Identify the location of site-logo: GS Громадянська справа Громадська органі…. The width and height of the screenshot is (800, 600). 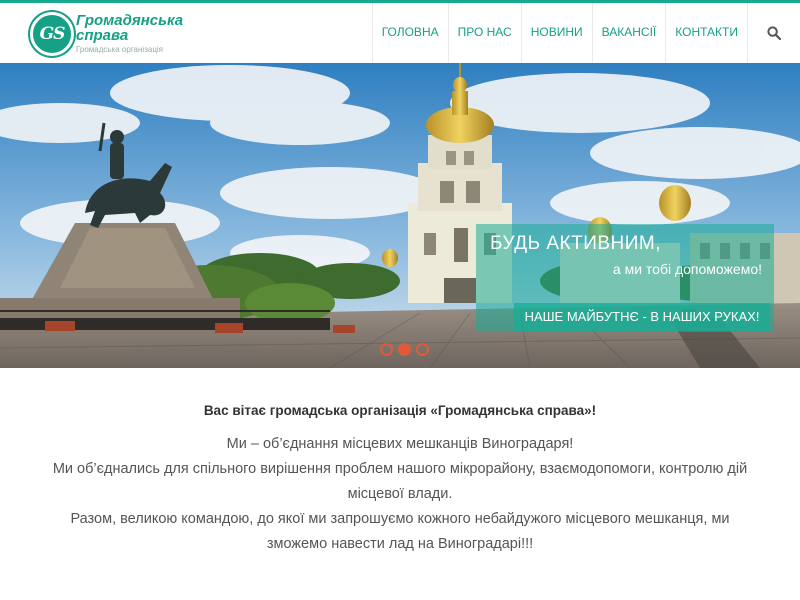
(130, 35).